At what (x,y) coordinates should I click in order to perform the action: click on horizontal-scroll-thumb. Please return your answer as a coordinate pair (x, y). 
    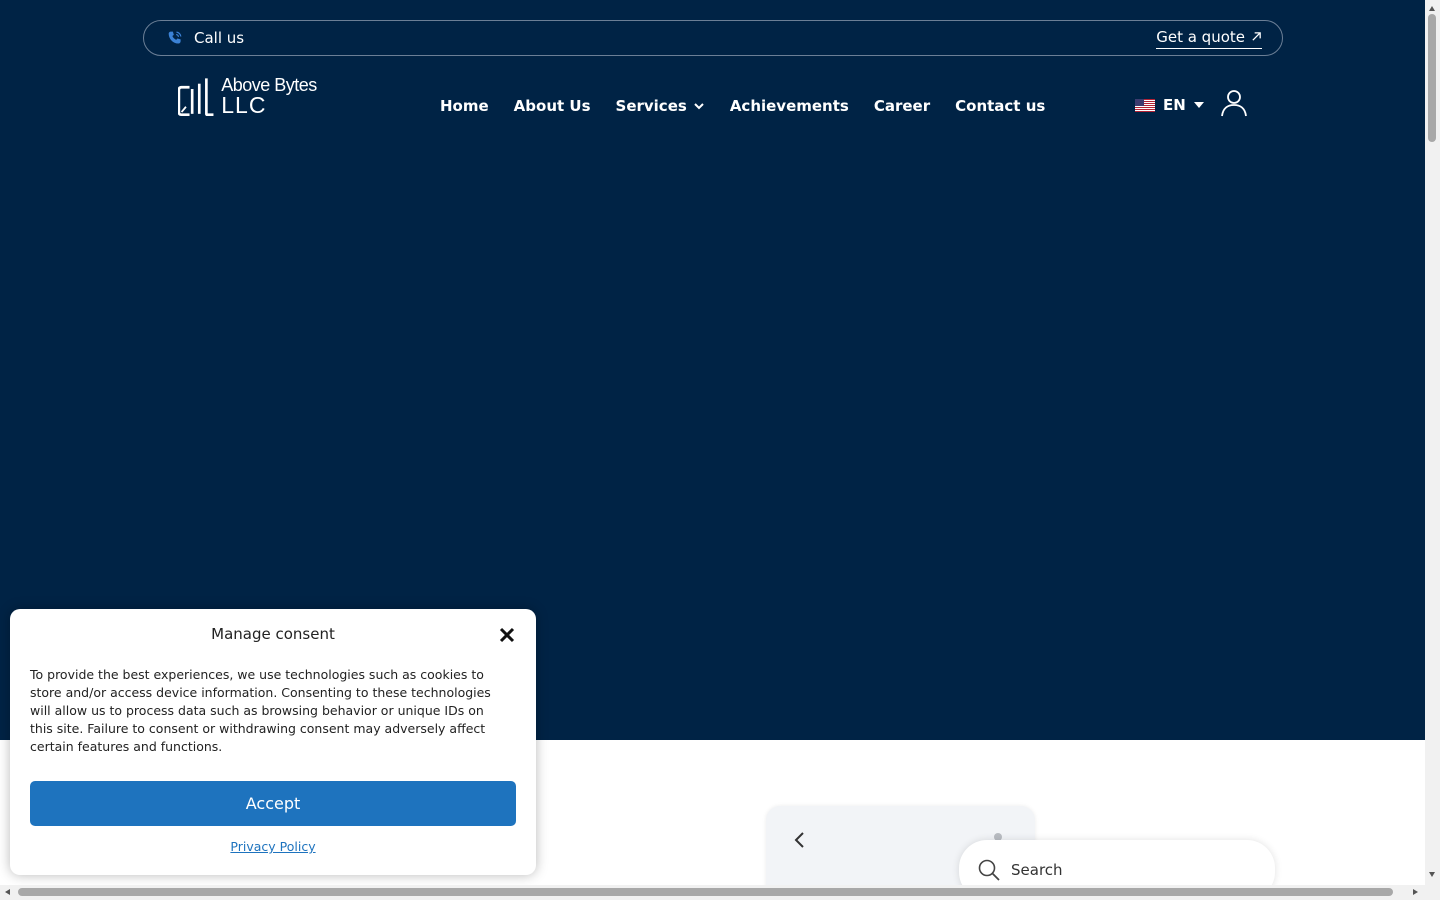
    Looking at the image, I should click on (705, 892).